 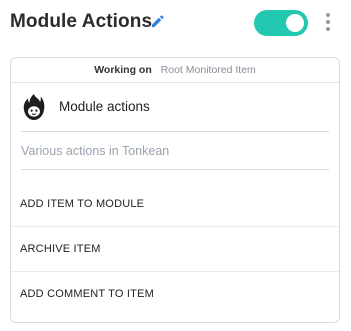 What do you see at coordinates (175, 294) in the screenshot?
I see `action-add-comment-to-item: ADD COMMENT TO ITEM` at bounding box center [175, 294].